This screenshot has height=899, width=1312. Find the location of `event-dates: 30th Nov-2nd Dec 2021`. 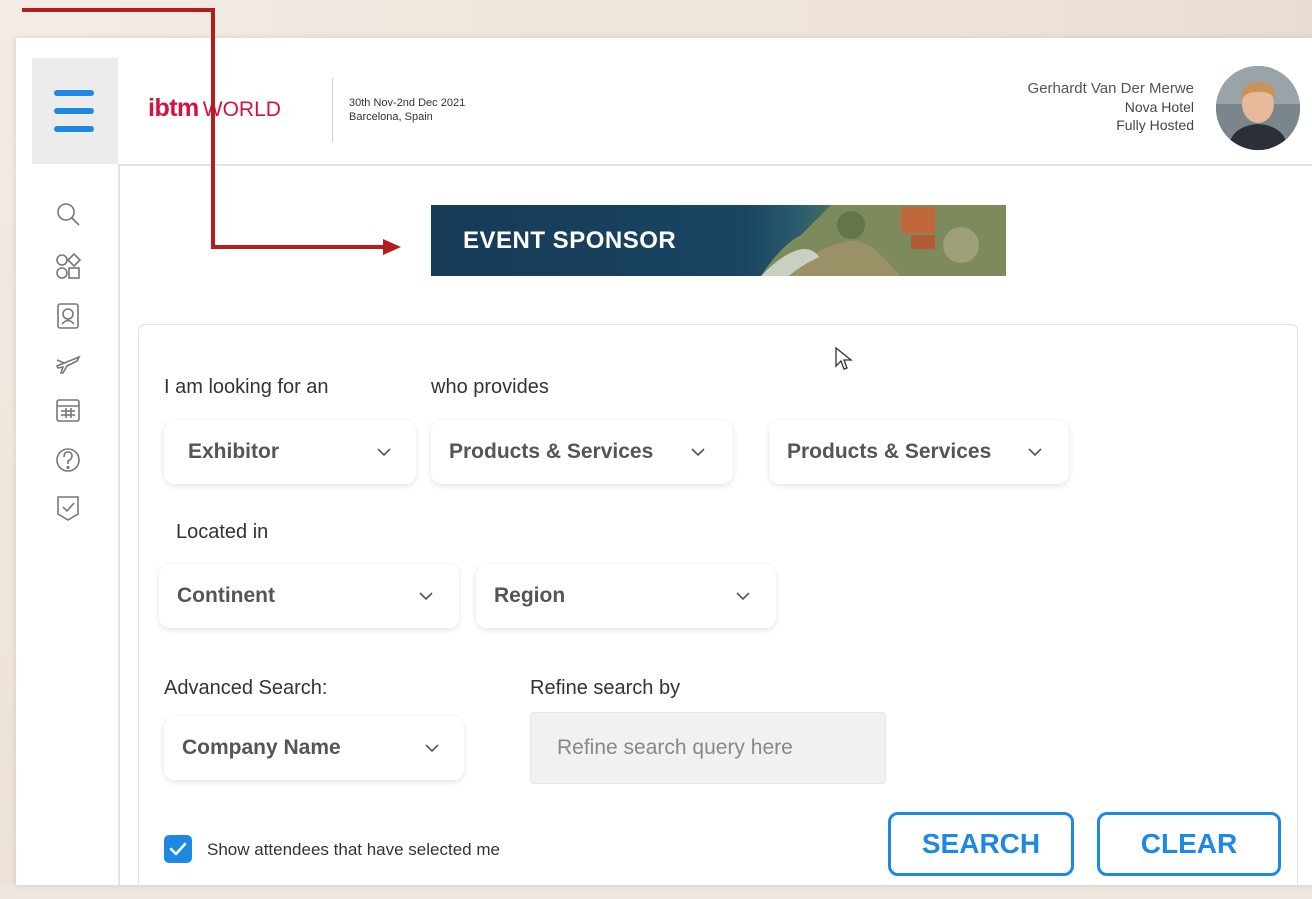

event-dates: 30th Nov-2nd Dec 2021 is located at coordinates (407, 103).